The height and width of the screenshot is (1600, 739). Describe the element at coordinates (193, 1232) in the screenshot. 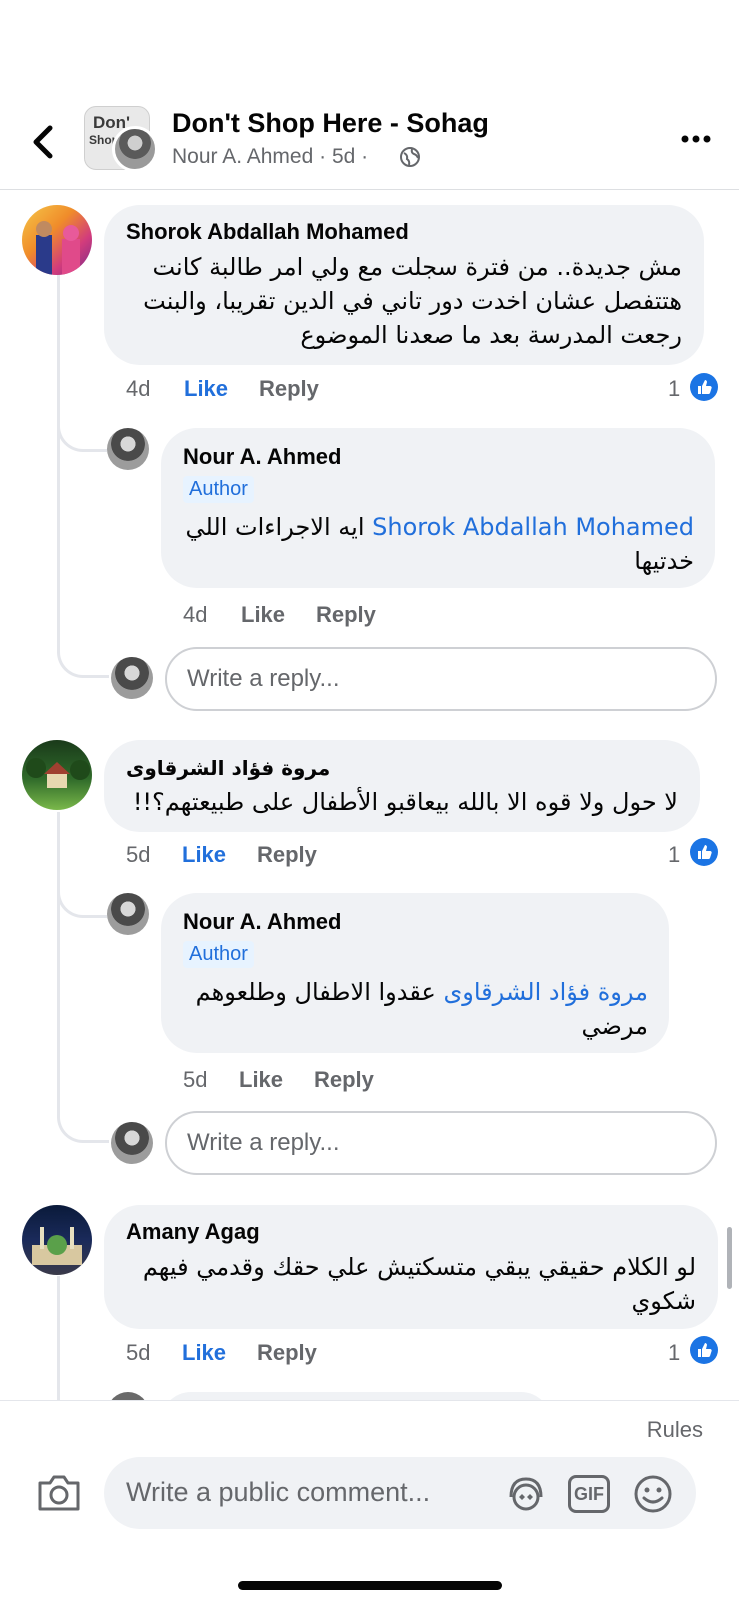

I see `comment-author: Amany Agag` at that location.